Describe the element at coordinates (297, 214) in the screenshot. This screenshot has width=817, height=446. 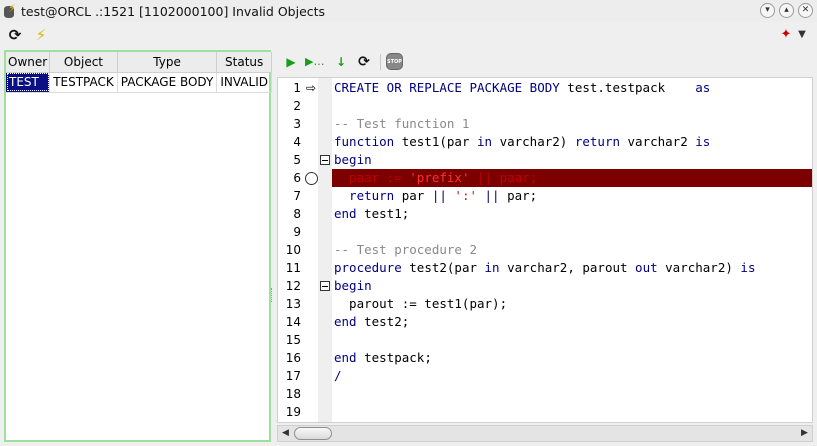
I see `line-number: 8` at that location.